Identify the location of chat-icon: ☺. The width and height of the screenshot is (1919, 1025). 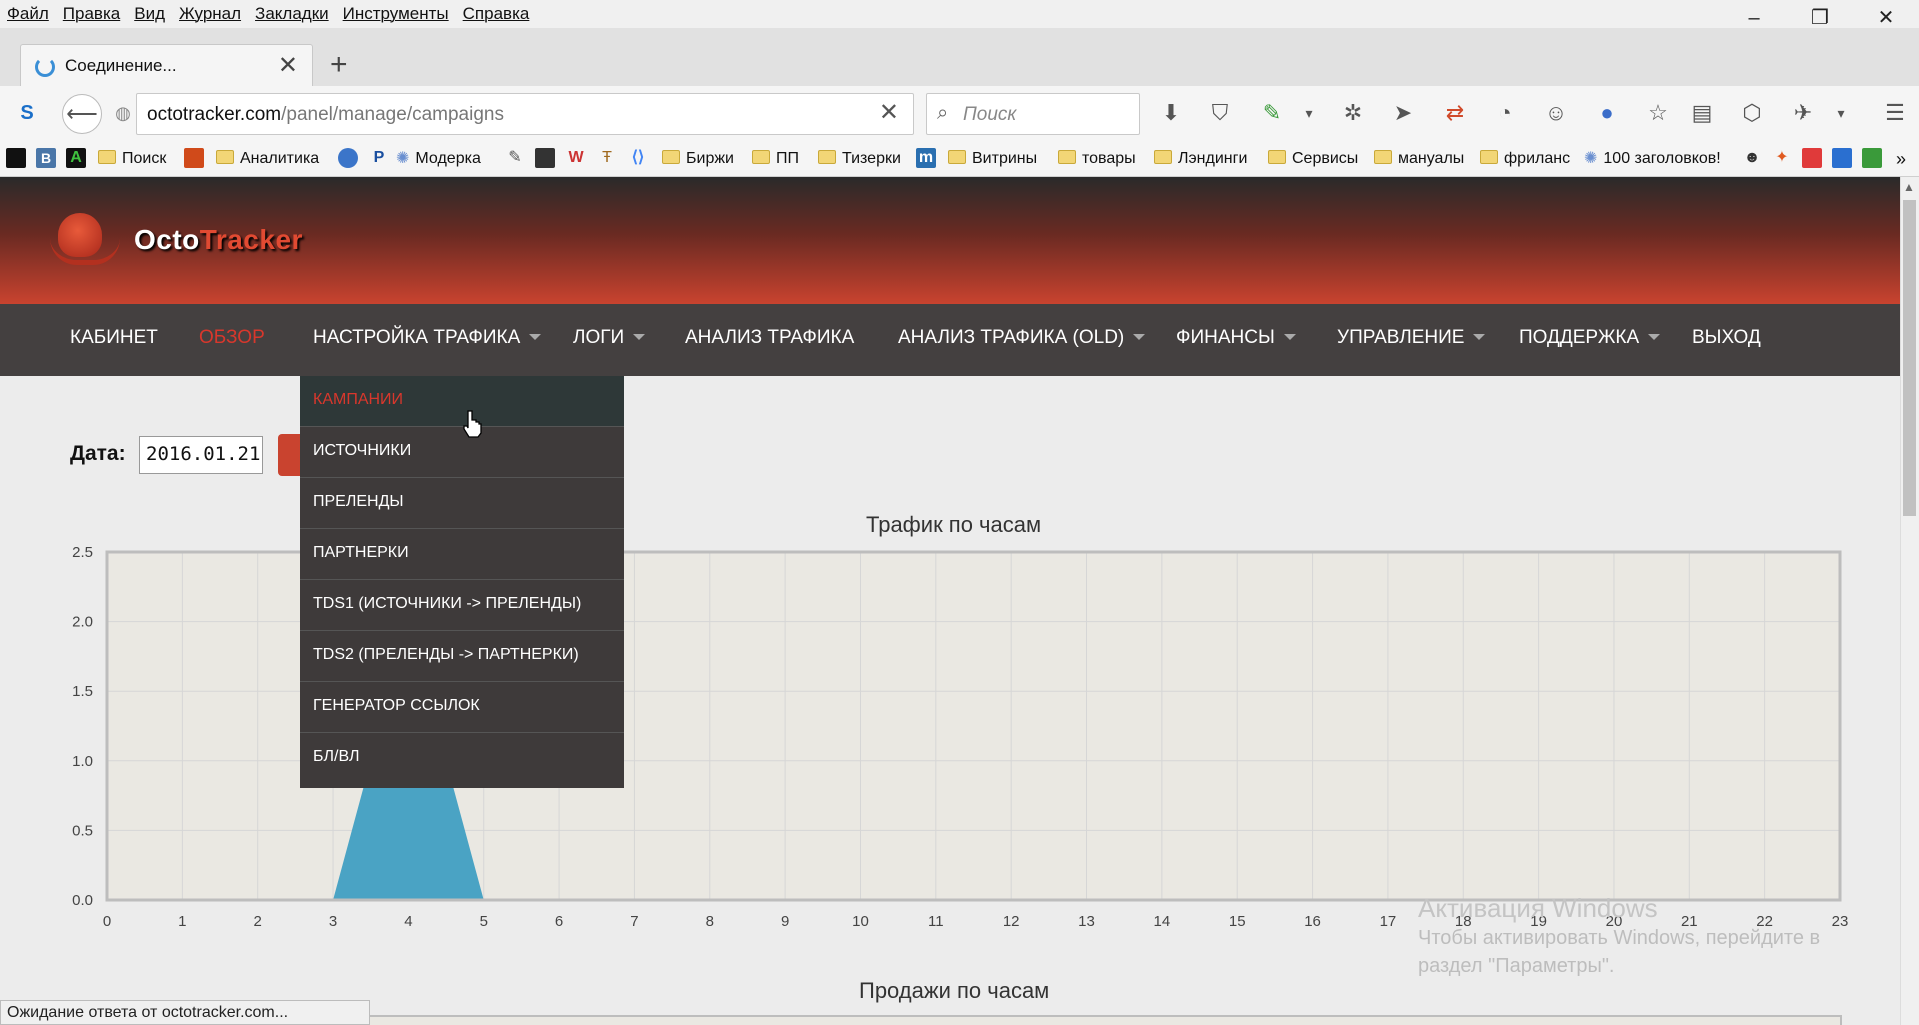
(1556, 113).